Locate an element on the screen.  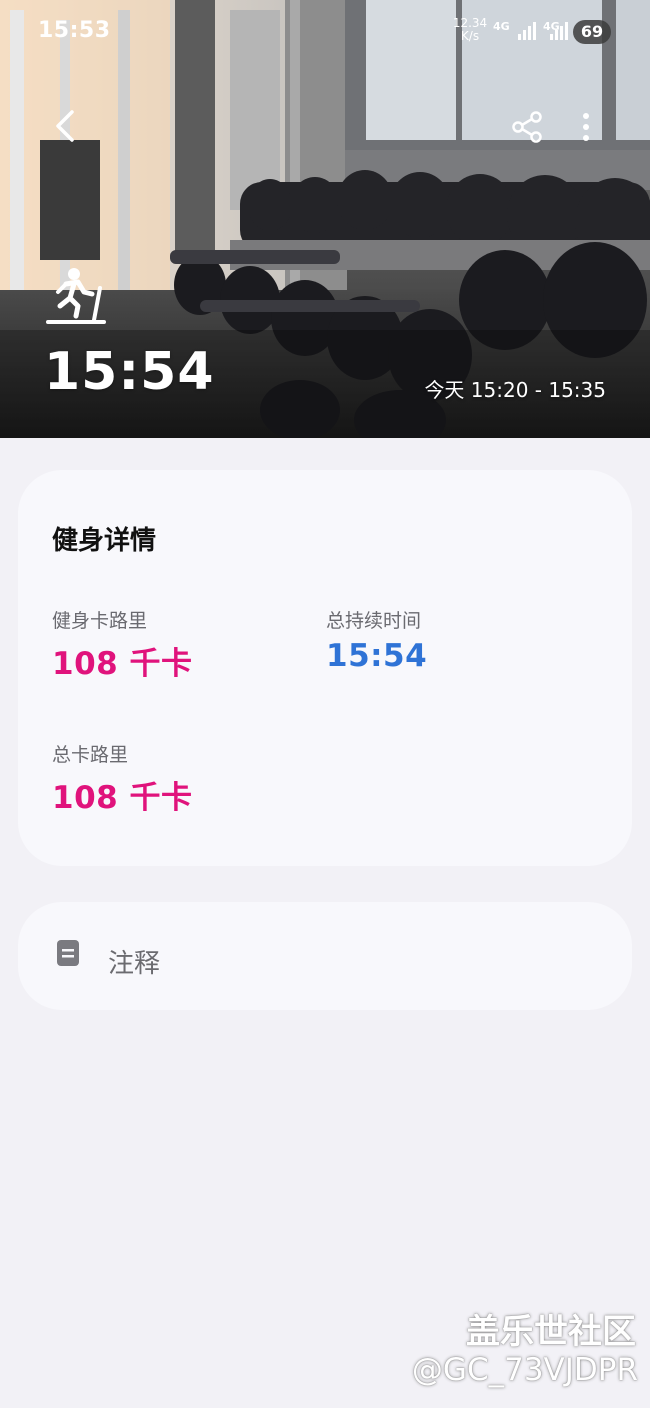
metric-label-fitness-calories: 健身卡路里 is located at coordinates (100, 621).